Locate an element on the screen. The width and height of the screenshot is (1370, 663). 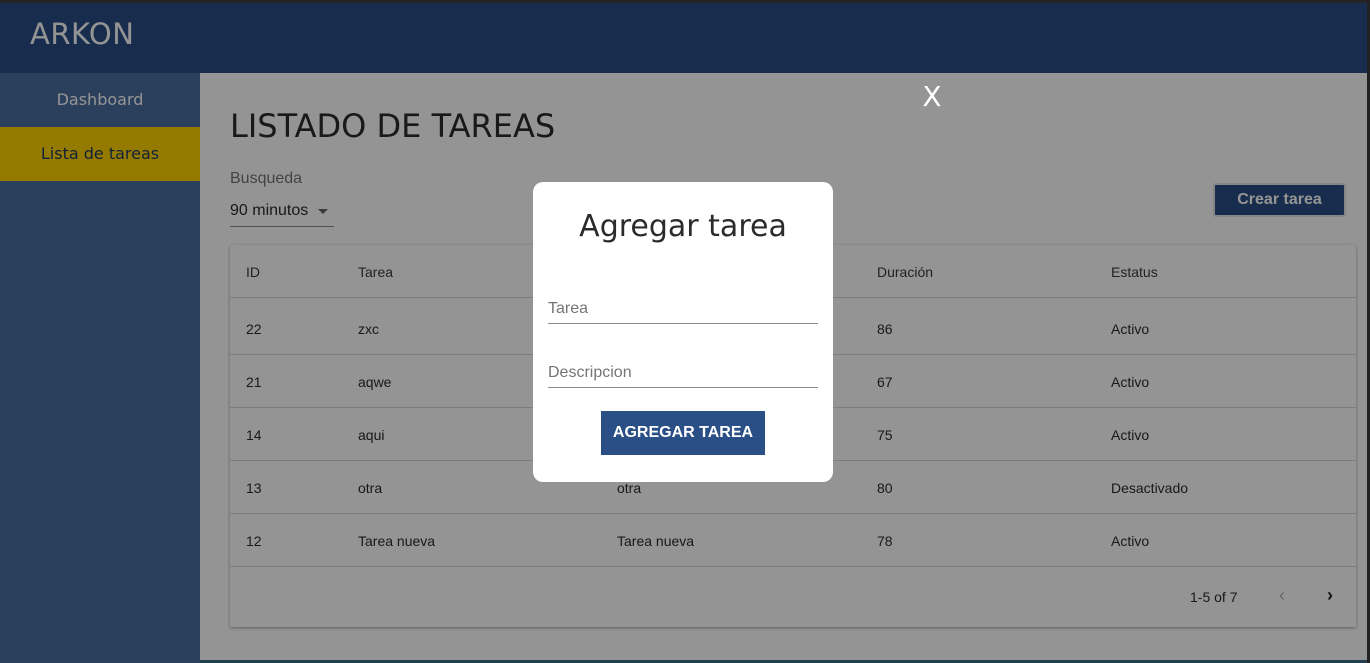
tarea-field is located at coordinates (683, 307).